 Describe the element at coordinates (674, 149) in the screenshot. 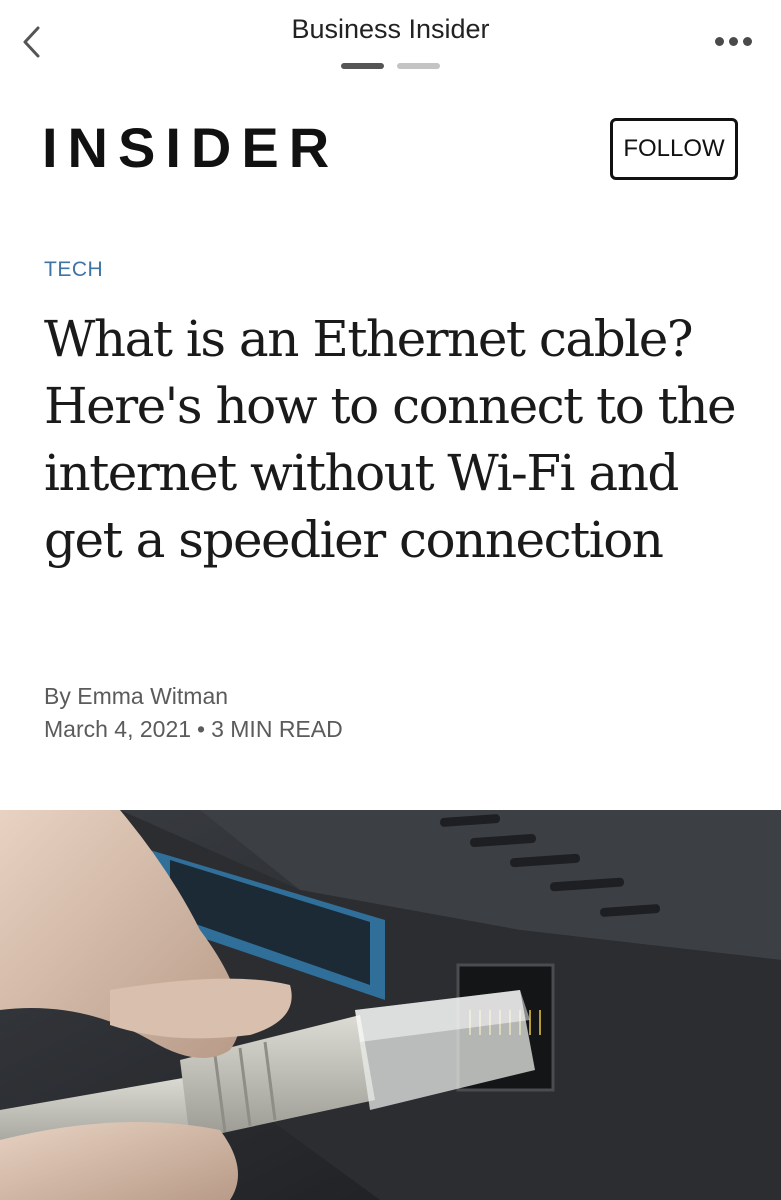

I see `follow-button: FOLLOW` at that location.